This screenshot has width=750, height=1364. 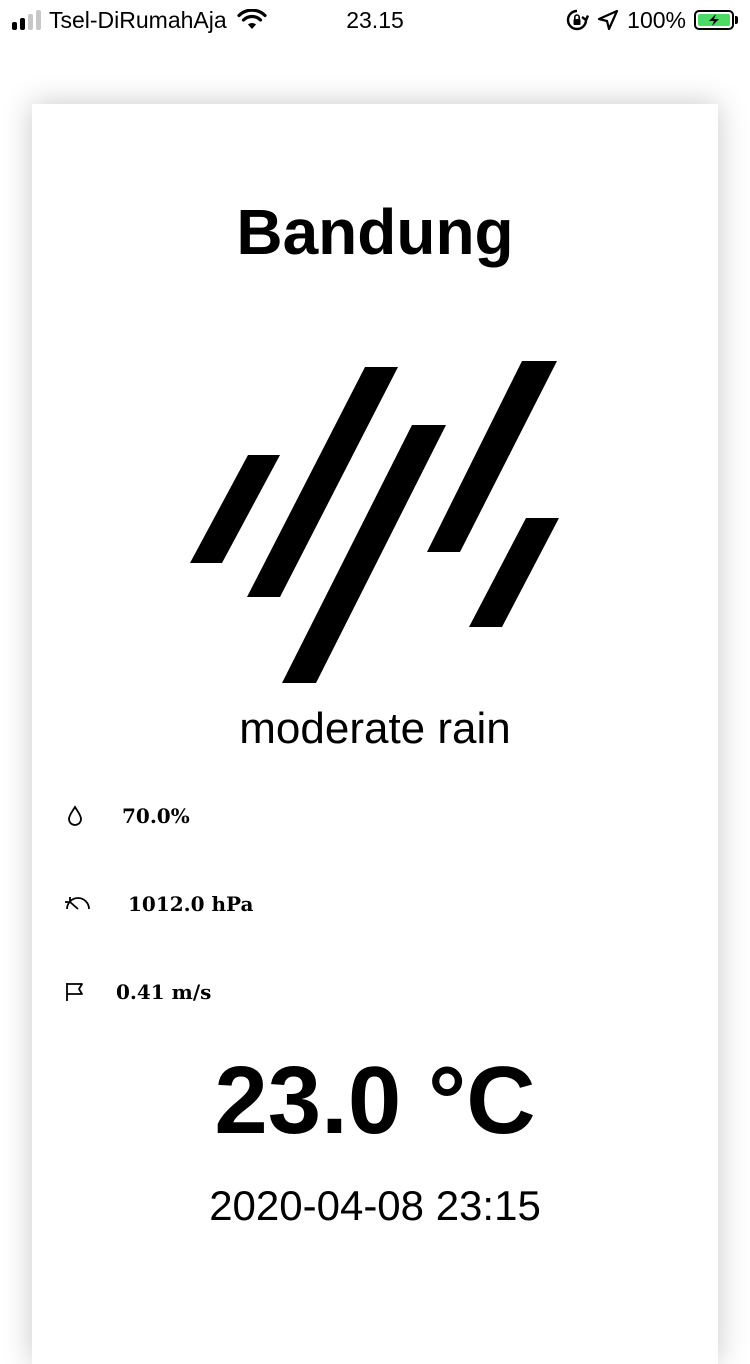 I want to click on pressure-gauge-icon, so click(x=77, y=903).